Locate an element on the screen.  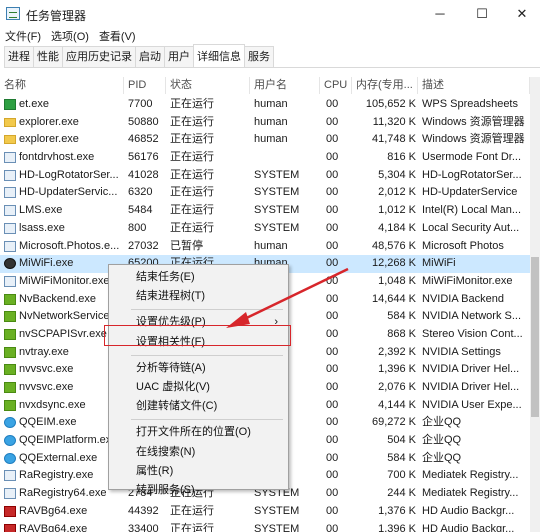
memory-cell: 244 K is located at coordinates (401, 493).